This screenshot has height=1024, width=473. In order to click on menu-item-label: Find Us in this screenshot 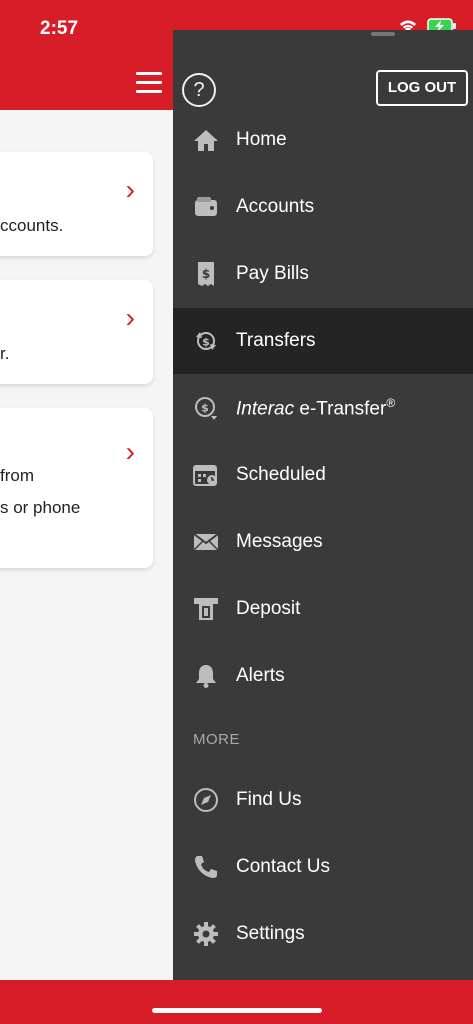, I will do `click(269, 799)`.